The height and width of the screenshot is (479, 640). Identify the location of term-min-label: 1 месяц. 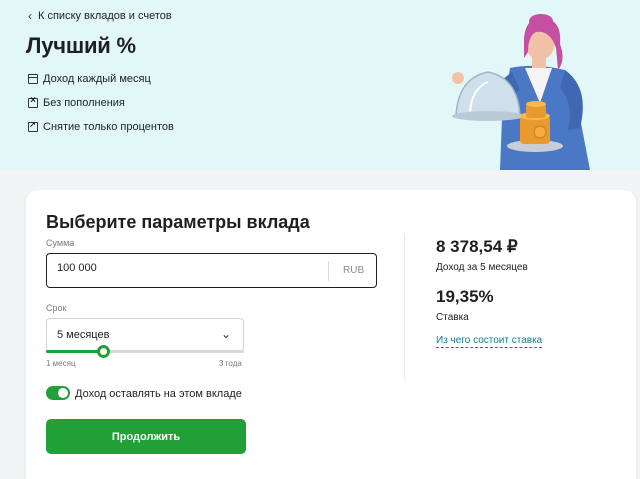
(61, 363).